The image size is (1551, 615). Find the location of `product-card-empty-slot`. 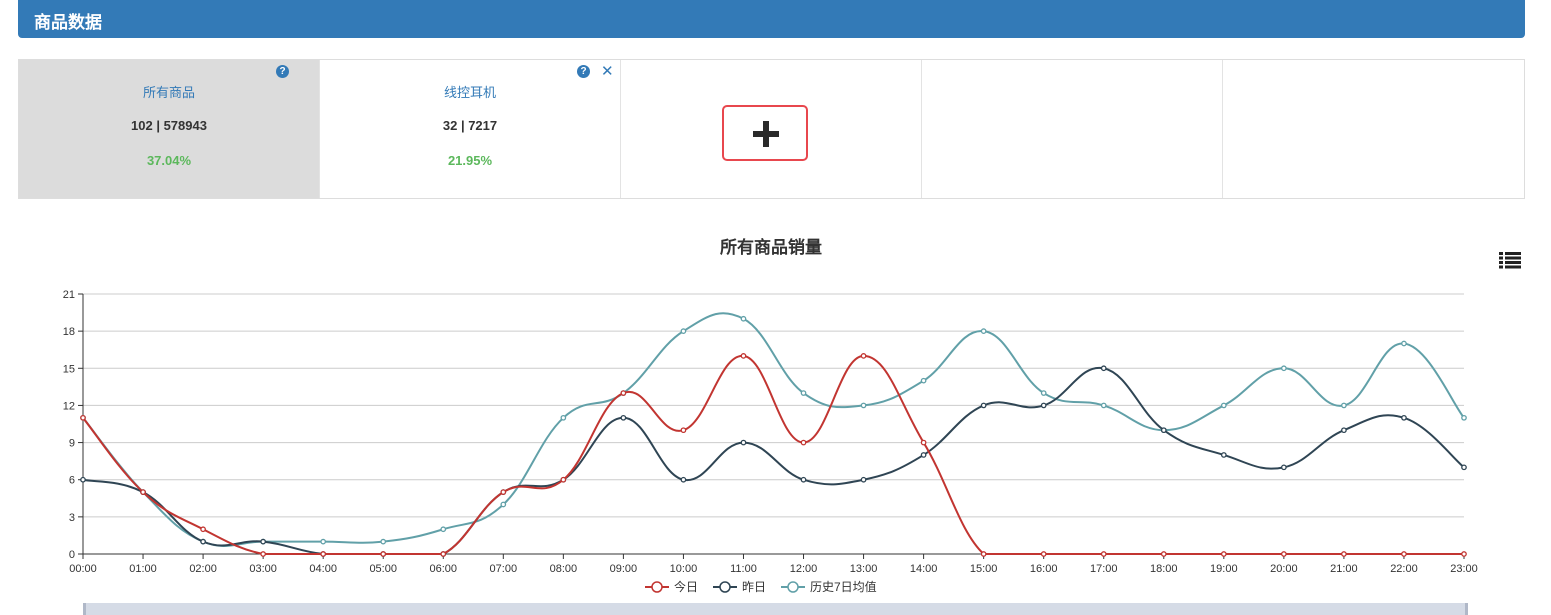

product-card-empty-slot is located at coordinates (1072, 129).